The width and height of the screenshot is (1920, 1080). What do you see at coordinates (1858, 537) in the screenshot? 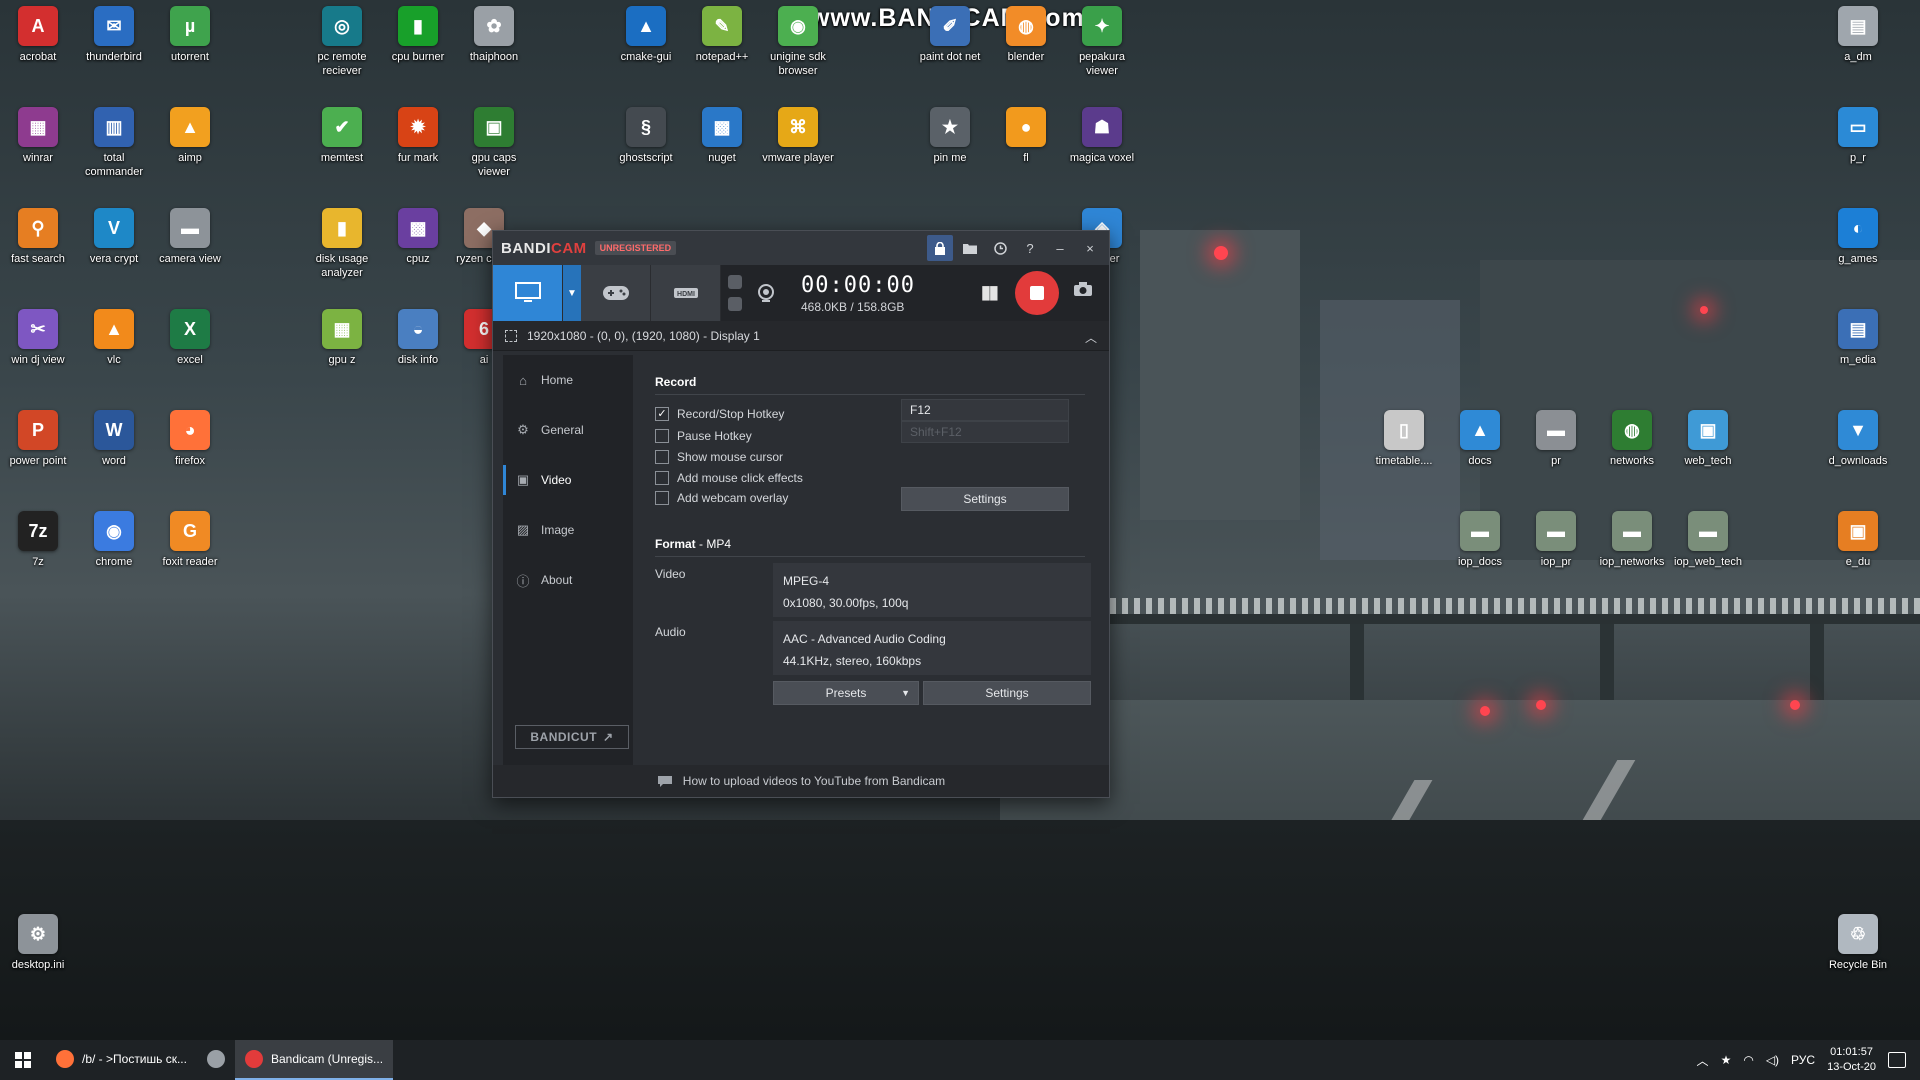
I see `desktop-icon-e-du: ▣ e_du` at bounding box center [1858, 537].